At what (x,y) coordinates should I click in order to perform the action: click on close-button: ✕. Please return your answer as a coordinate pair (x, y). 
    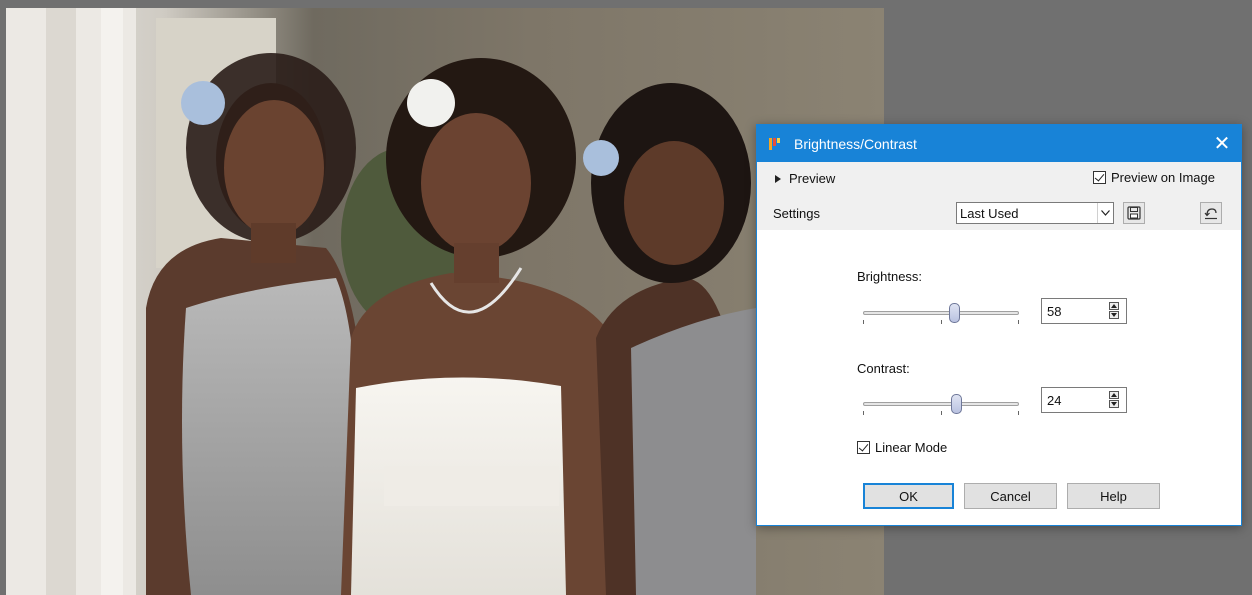
    Looking at the image, I should click on (1222, 143).